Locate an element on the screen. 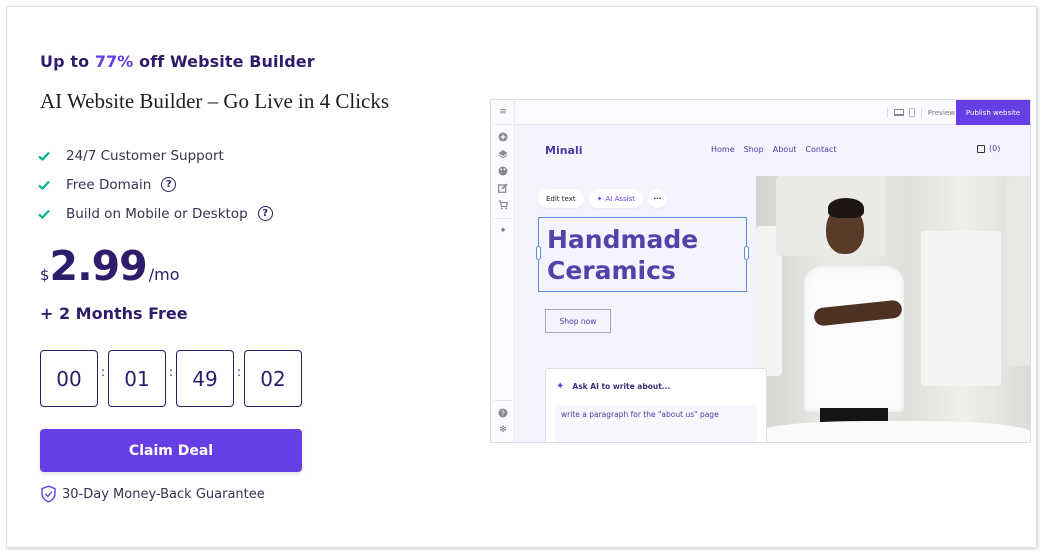 This screenshot has width=1043, height=554. countdown-days: 00 is located at coordinates (69, 378).